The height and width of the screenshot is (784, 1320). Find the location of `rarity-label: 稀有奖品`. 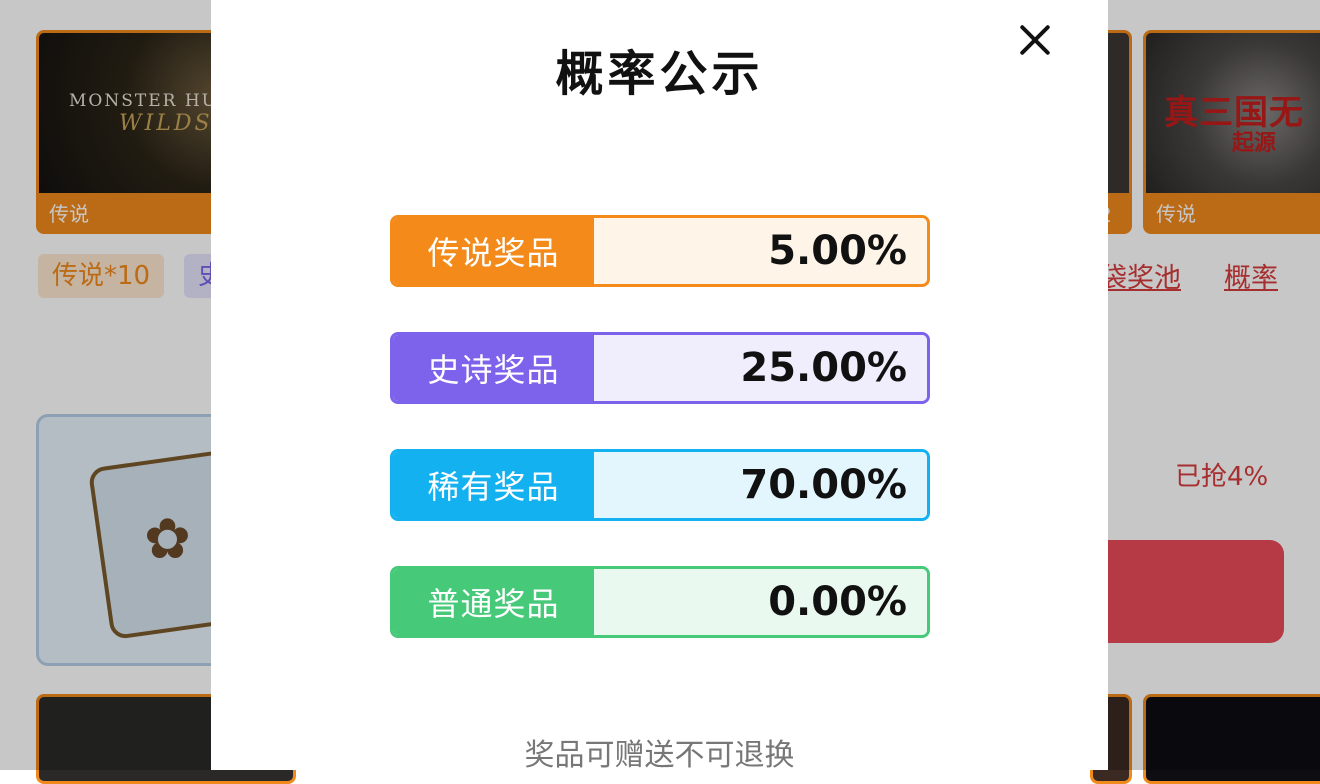

rarity-label: 稀有奖品 is located at coordinates (493, 485).